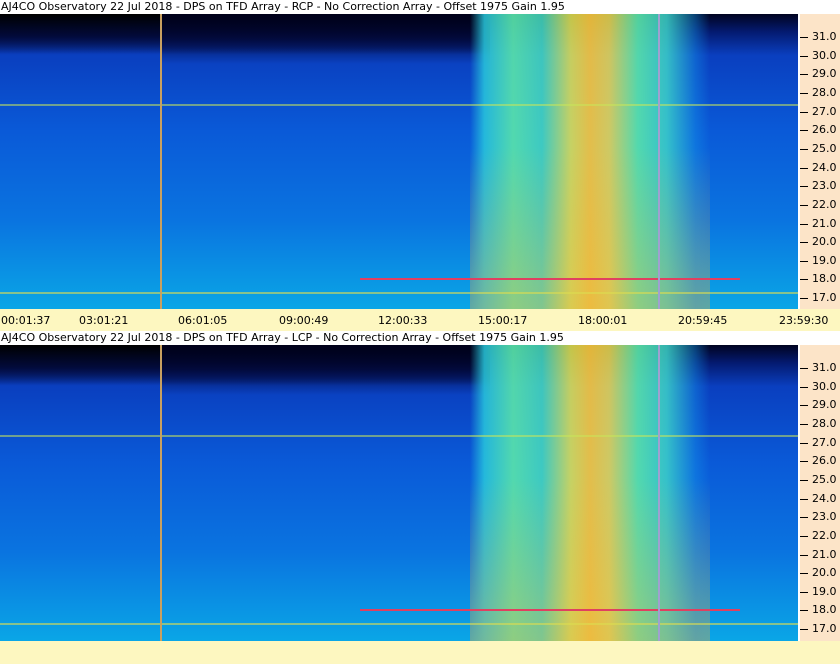 Image resolution: width=840 pixels, height=664 pixels. I want to click on time-tick-label: 15:00:17, so click(503, 320).